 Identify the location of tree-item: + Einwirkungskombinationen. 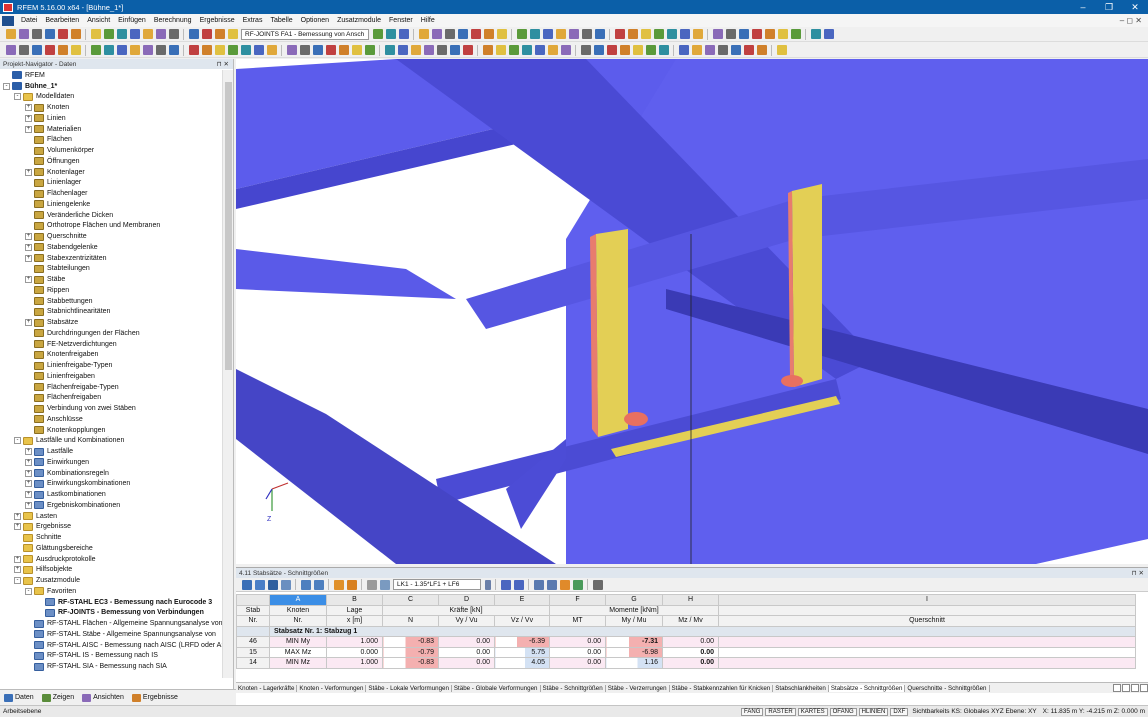
(111, 484).